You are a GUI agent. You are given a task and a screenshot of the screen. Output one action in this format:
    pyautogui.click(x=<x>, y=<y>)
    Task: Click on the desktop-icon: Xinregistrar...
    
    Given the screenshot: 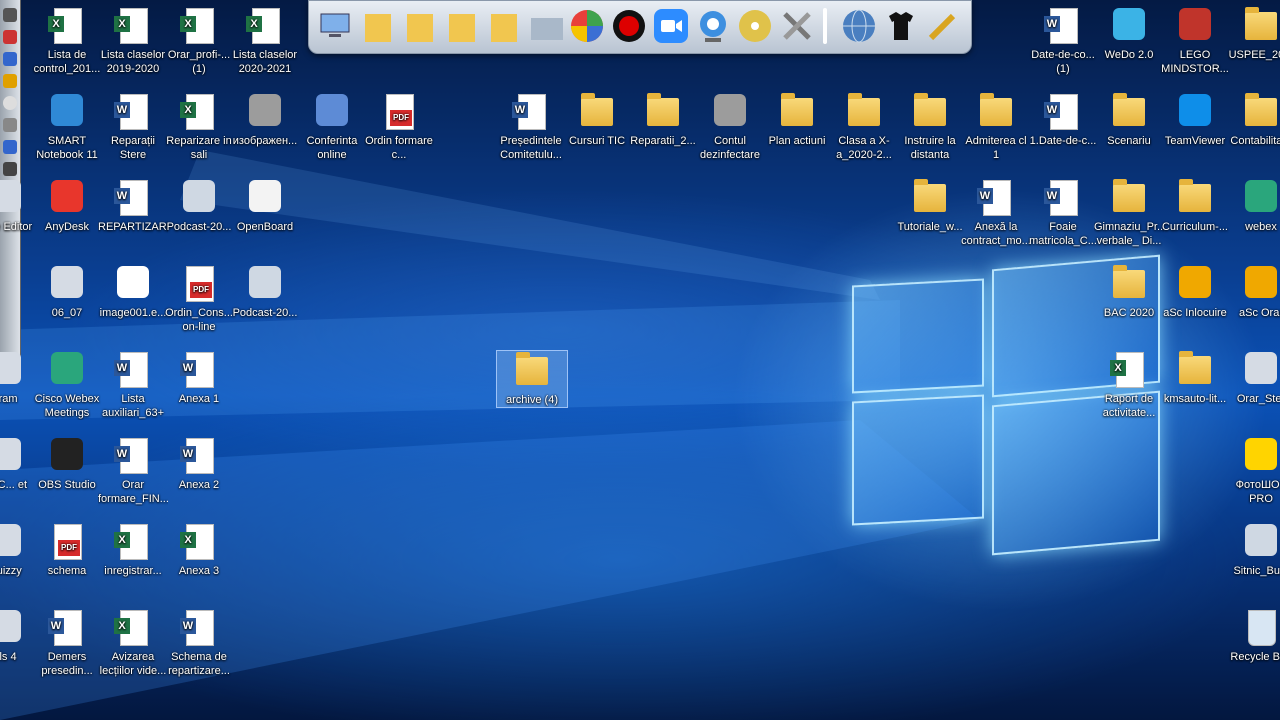 What is the action you would take?
    pyautogui.click(x=133, y=550)
    